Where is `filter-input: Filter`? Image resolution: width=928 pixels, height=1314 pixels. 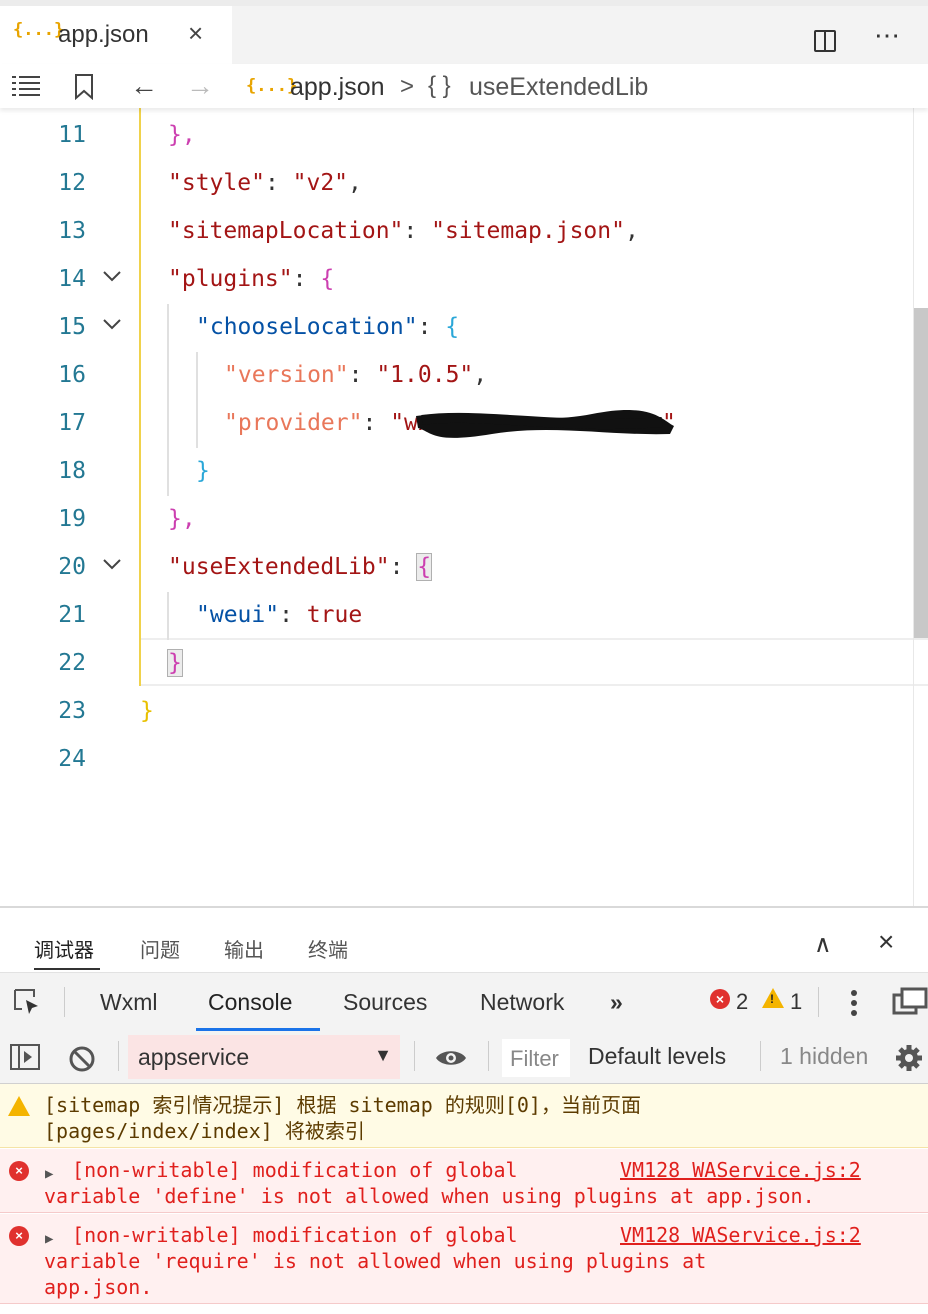
filter-input: Filter is located at coordinates (536, 1058).